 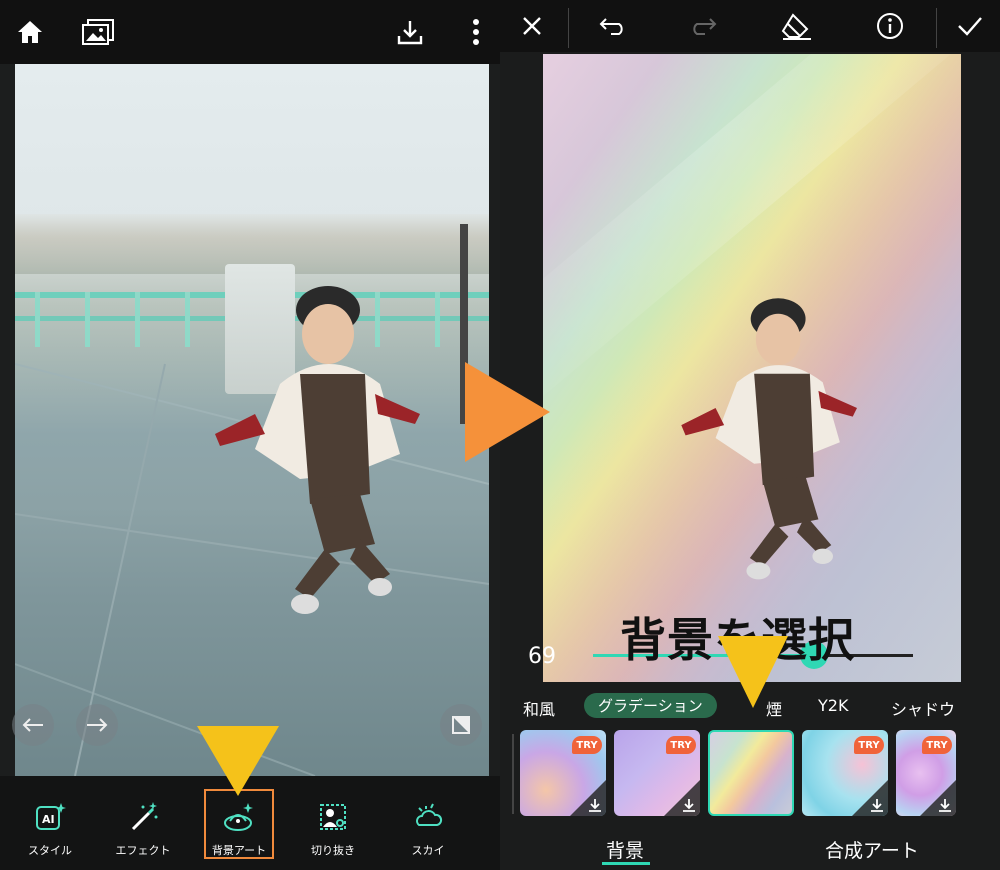 I want to click on gradient-thumbnail-2: TRY, so click(x=657, y=773).